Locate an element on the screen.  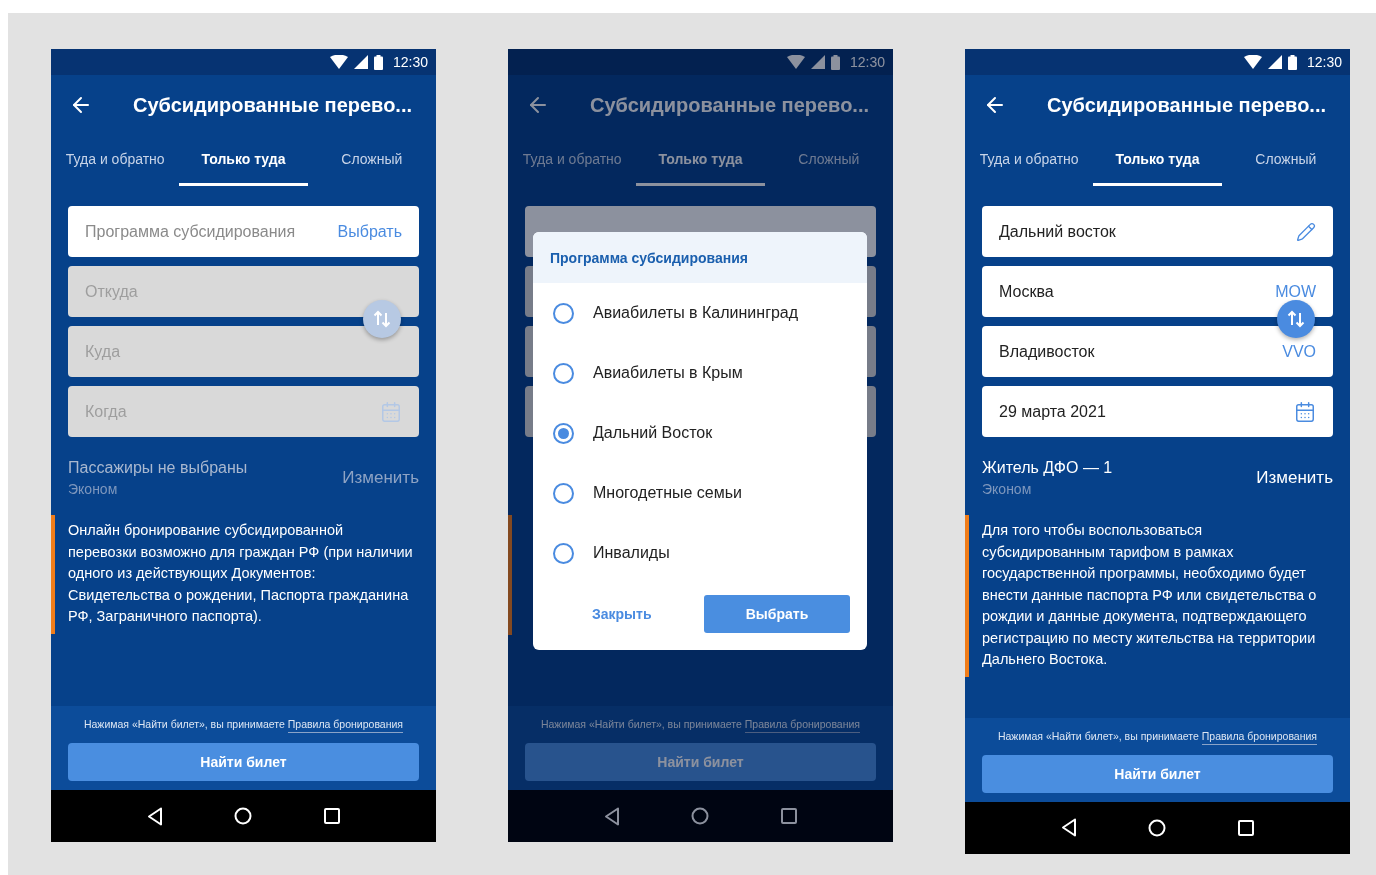
option-row: Авиабилеты в Крым is located at coordinates (700, 373).